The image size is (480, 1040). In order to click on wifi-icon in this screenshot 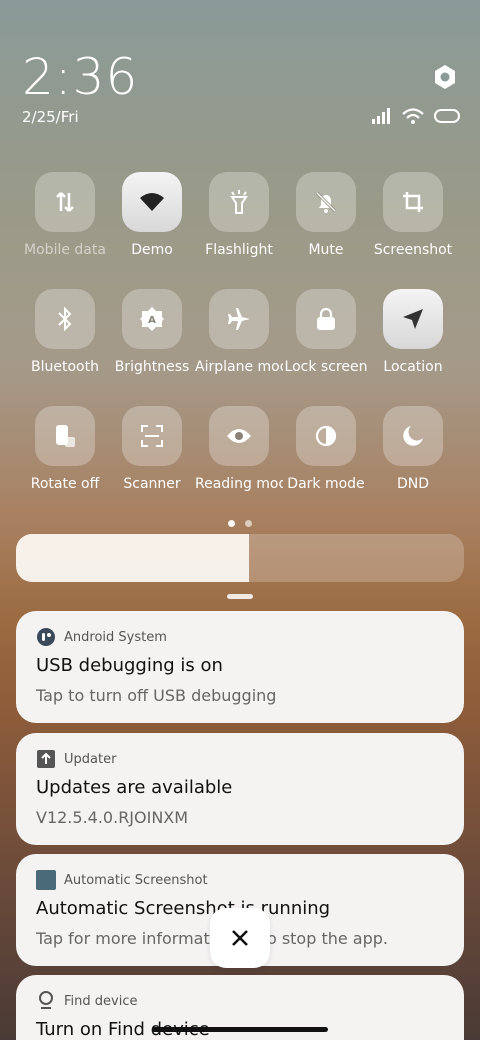, I will do `click(152, 202)`.